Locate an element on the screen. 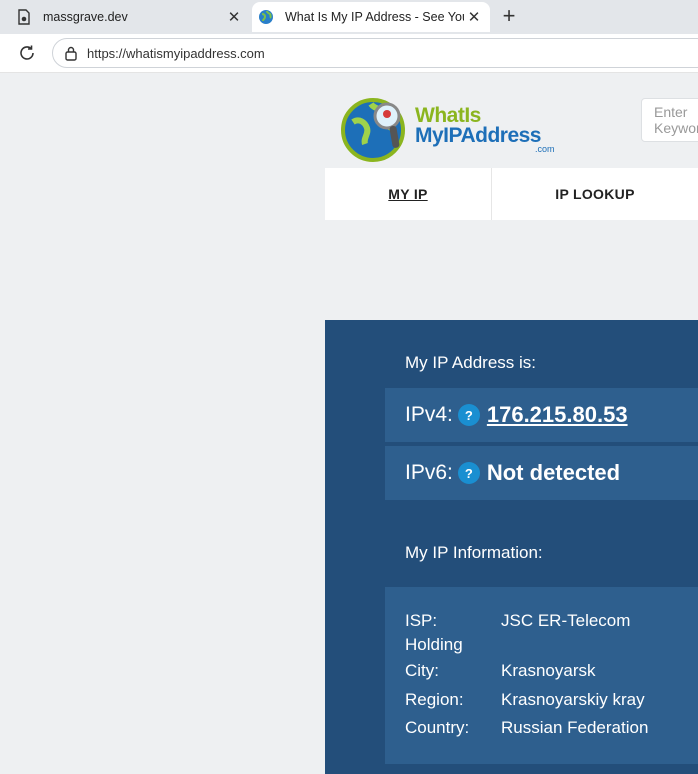  new-tab-button: + is located at coordinates (509, 16).